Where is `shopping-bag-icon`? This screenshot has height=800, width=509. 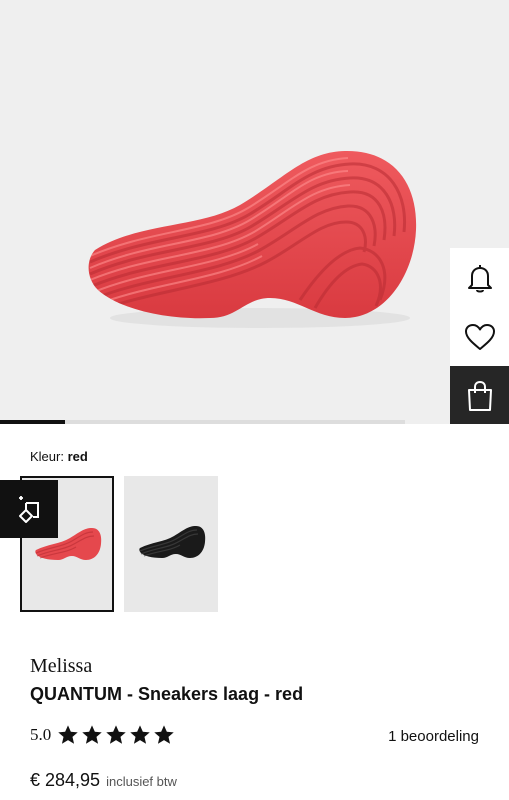 shopping-bag-icon is located at coordinates (479, 395).